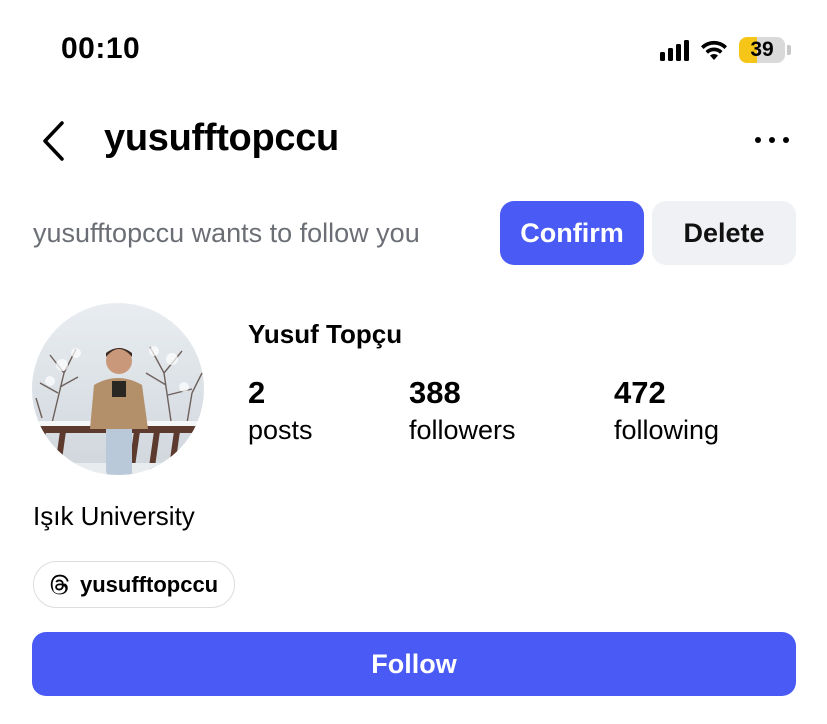  Describe the element at coordinates (280, 430) in the screenshot. I see `posts-label: posts` at that location.